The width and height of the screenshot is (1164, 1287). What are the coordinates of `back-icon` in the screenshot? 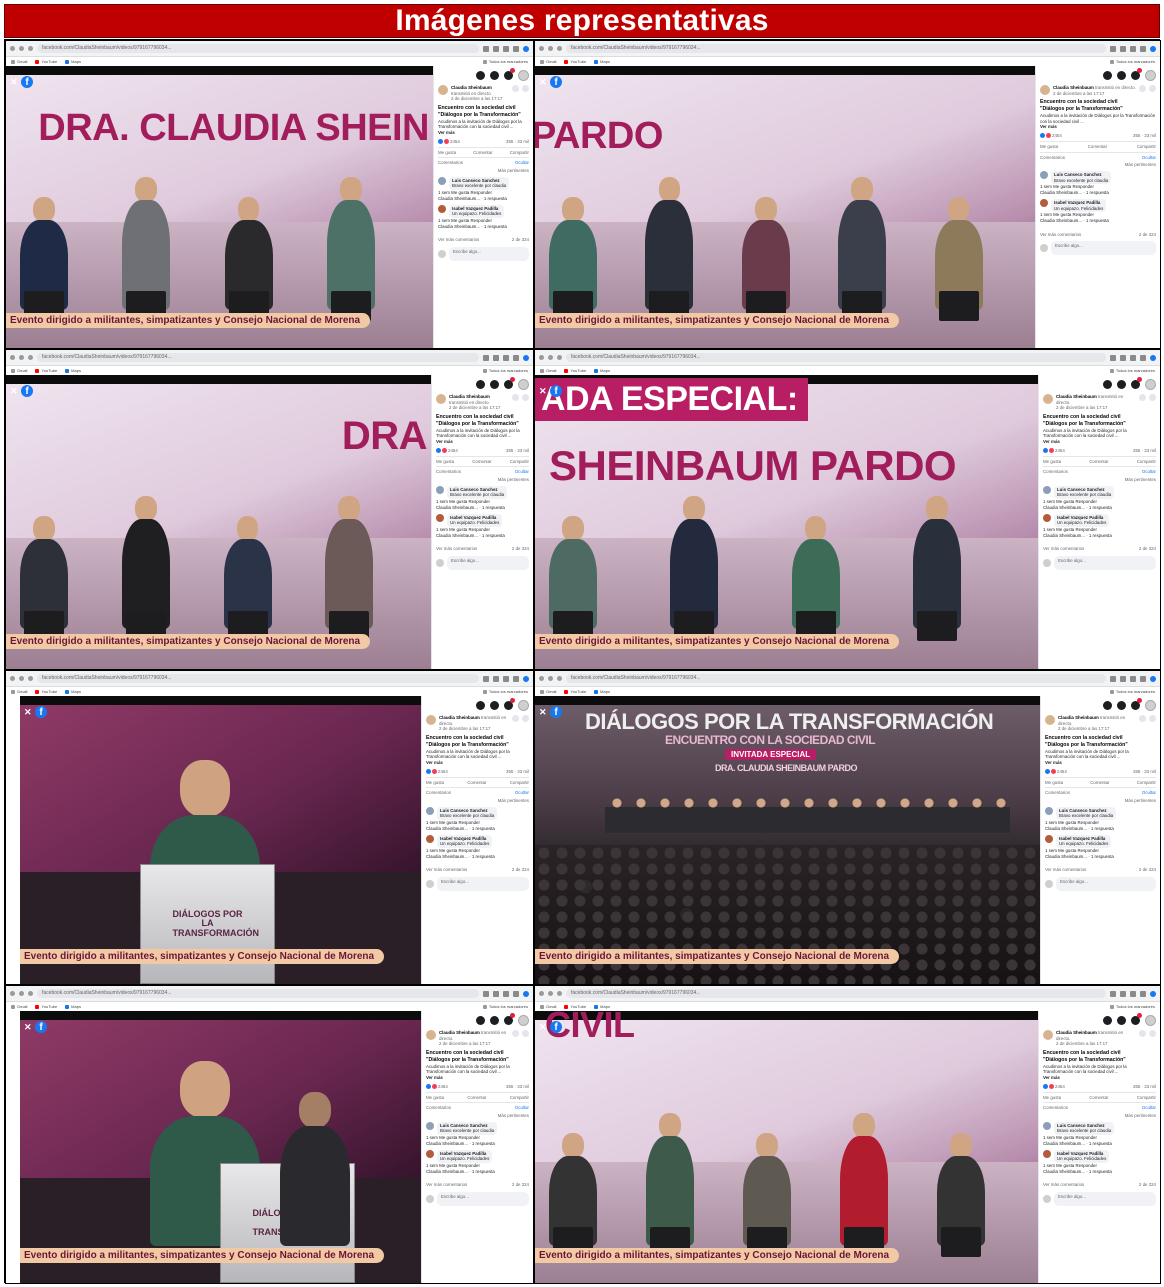 It's located at (541, 993).